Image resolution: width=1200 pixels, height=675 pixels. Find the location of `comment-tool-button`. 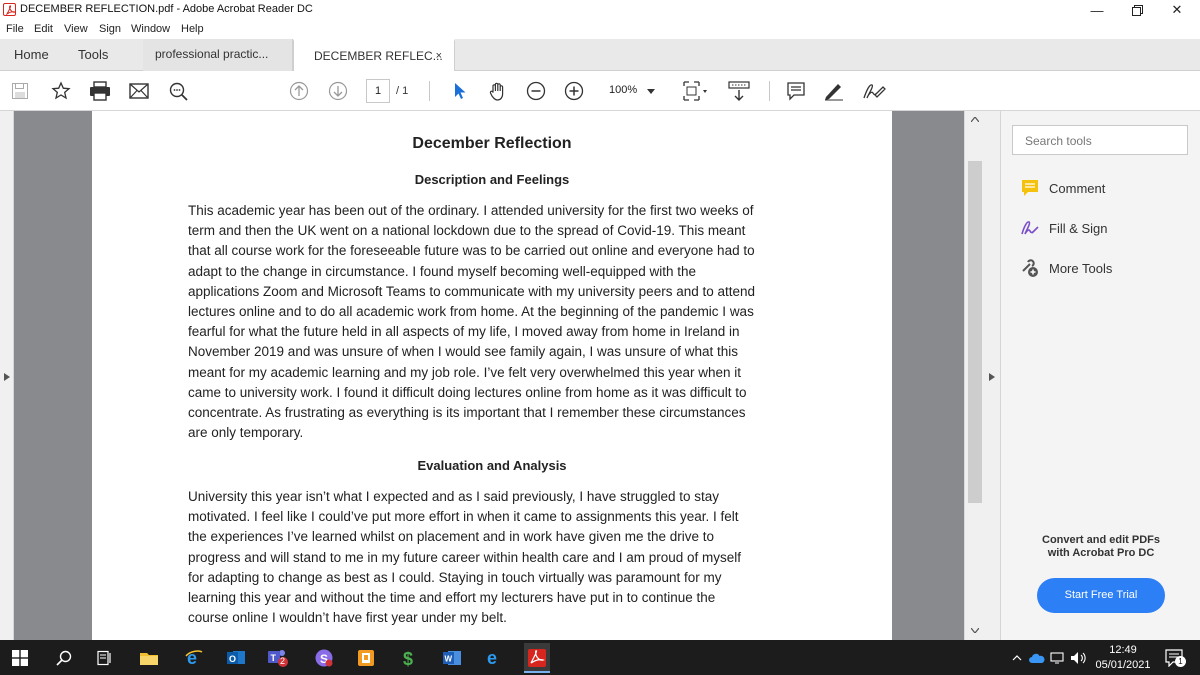

comment-tool-button is located at coordinates (796, 91).